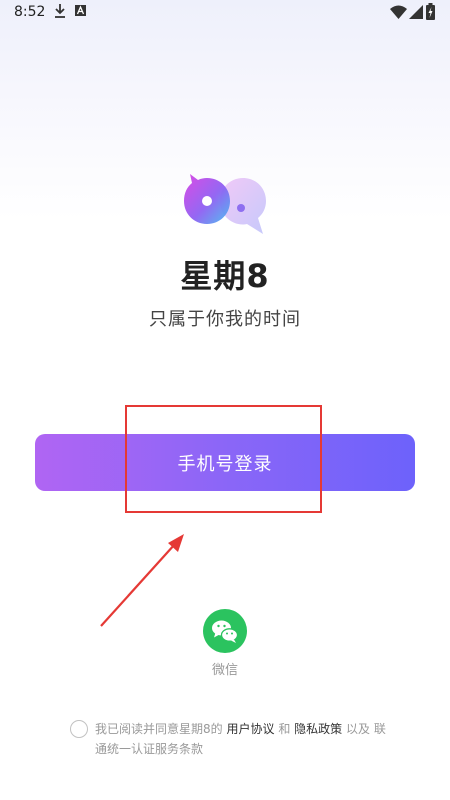  I want to click on wifi-icon, so click(398, 12).